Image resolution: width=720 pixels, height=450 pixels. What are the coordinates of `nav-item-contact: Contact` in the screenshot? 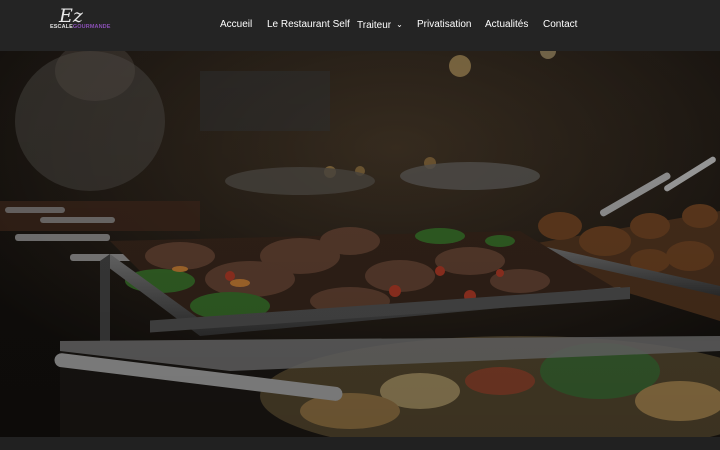 It's located at (560, 25).